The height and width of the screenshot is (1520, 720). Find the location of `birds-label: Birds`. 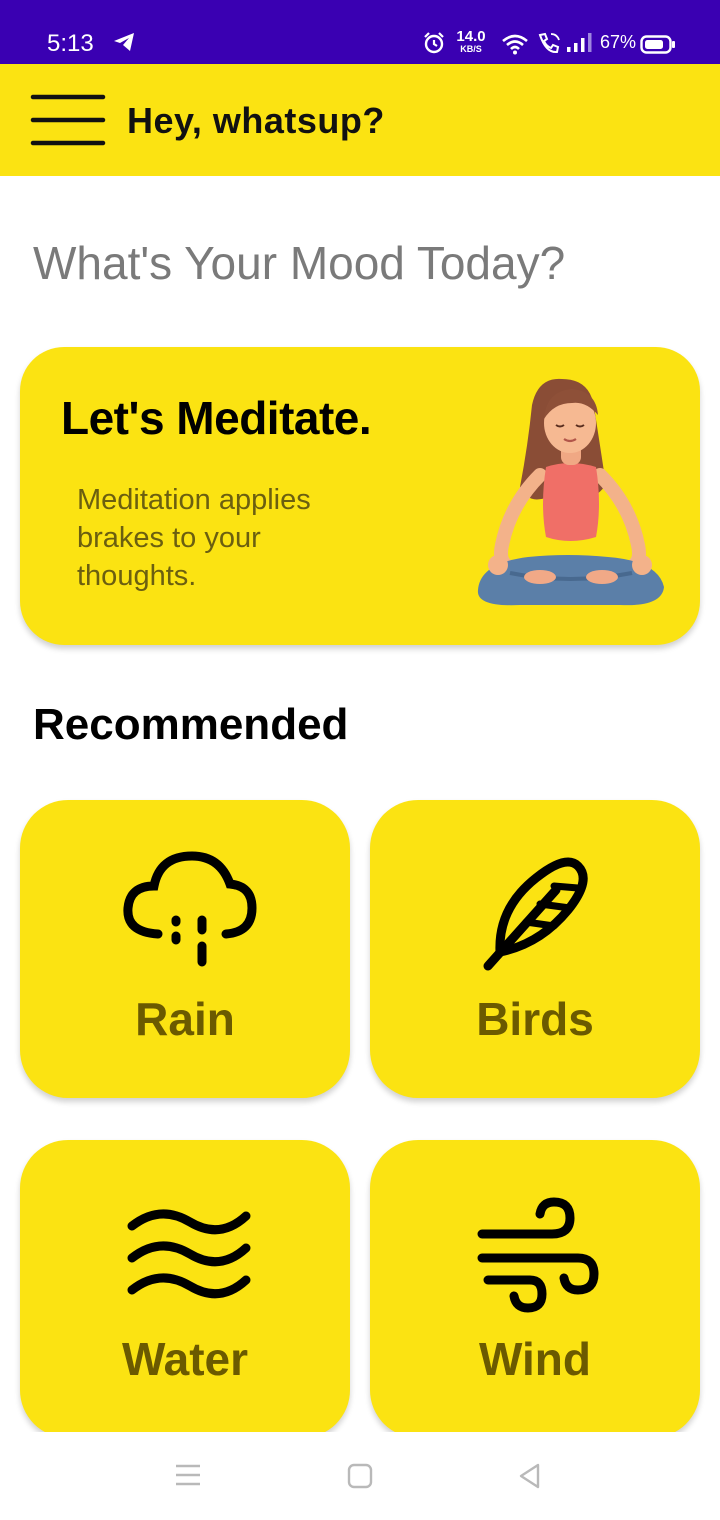

birds-label: Birds is located at coordinates (535, 1019).